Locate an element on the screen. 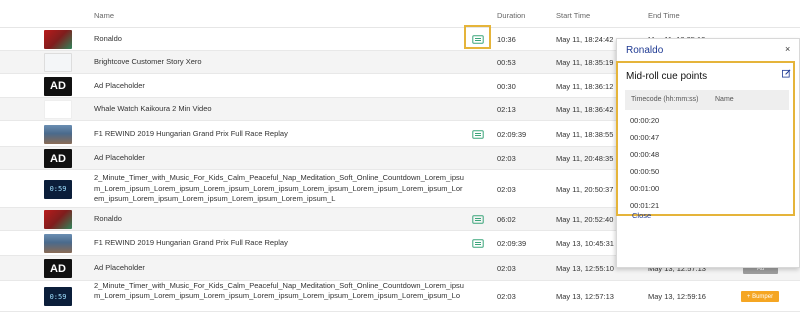 This screenshot has width=800, height=312. column-header-end-time: End Time is located at coordinates (664, 15).